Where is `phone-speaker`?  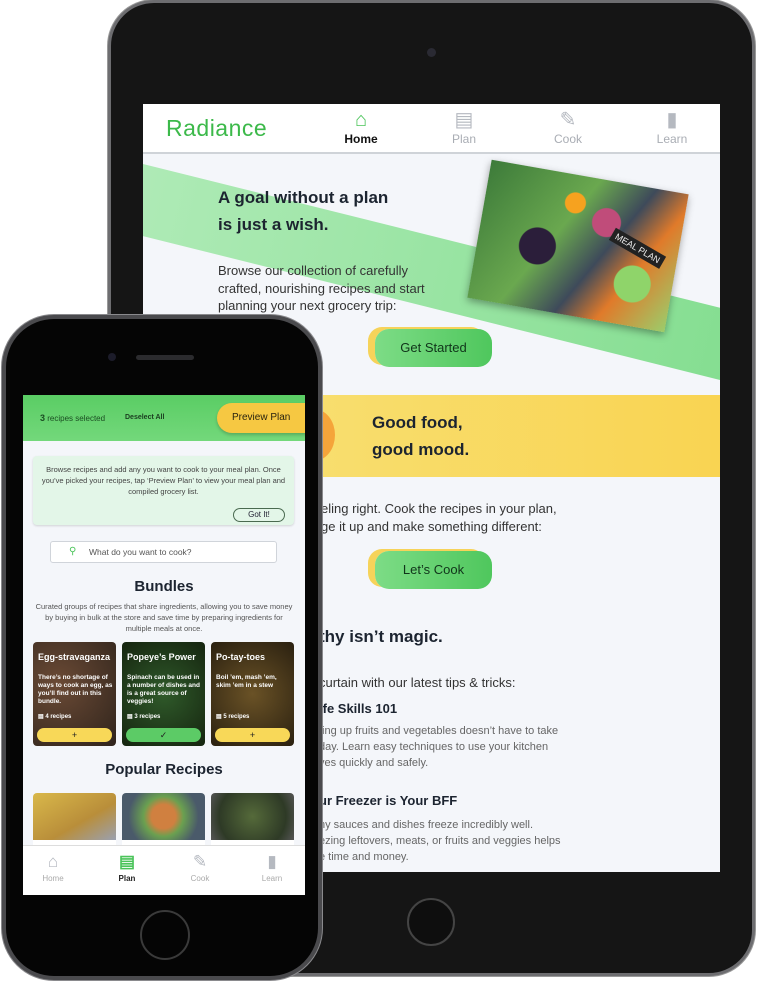
phone-speaker is located at coordinates (165, 357).